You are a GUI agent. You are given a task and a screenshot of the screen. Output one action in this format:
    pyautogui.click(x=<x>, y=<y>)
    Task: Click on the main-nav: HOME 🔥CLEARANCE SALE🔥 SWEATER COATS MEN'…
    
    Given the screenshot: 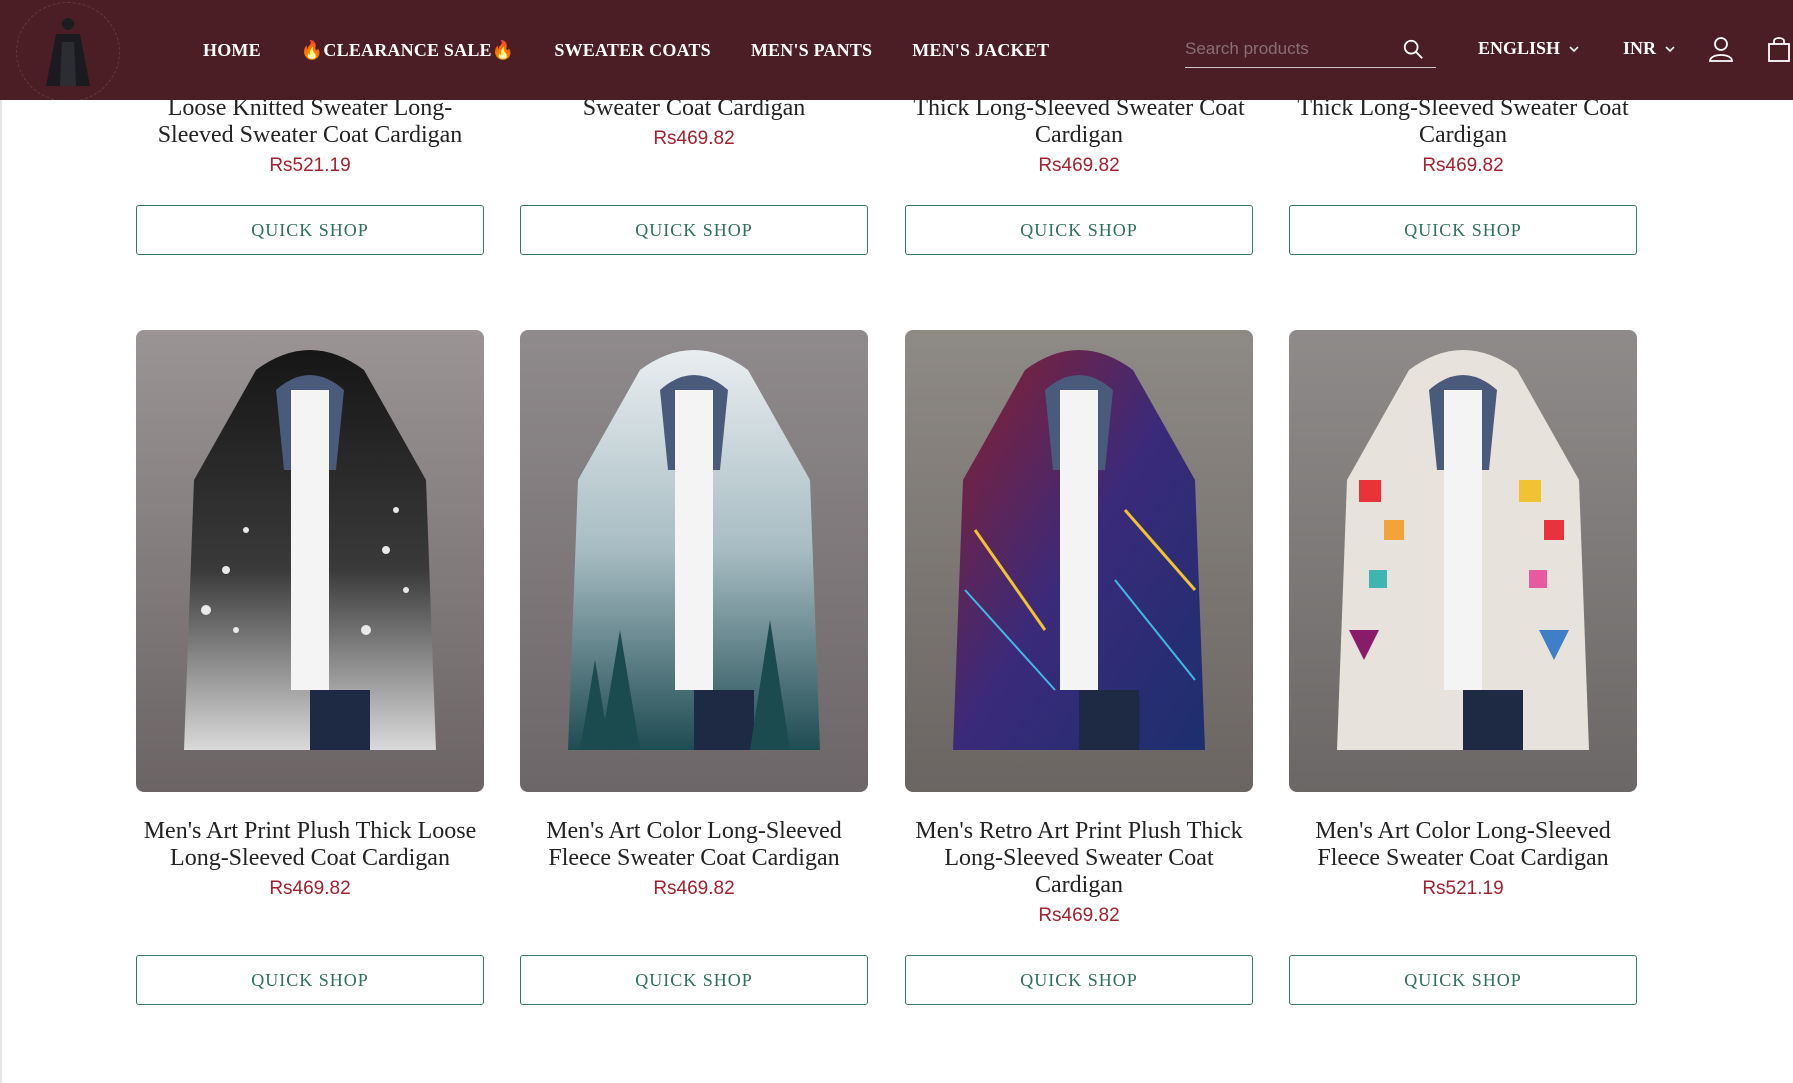 What is the action you would take?
    pyautogui.click(x=646, y=50)
    